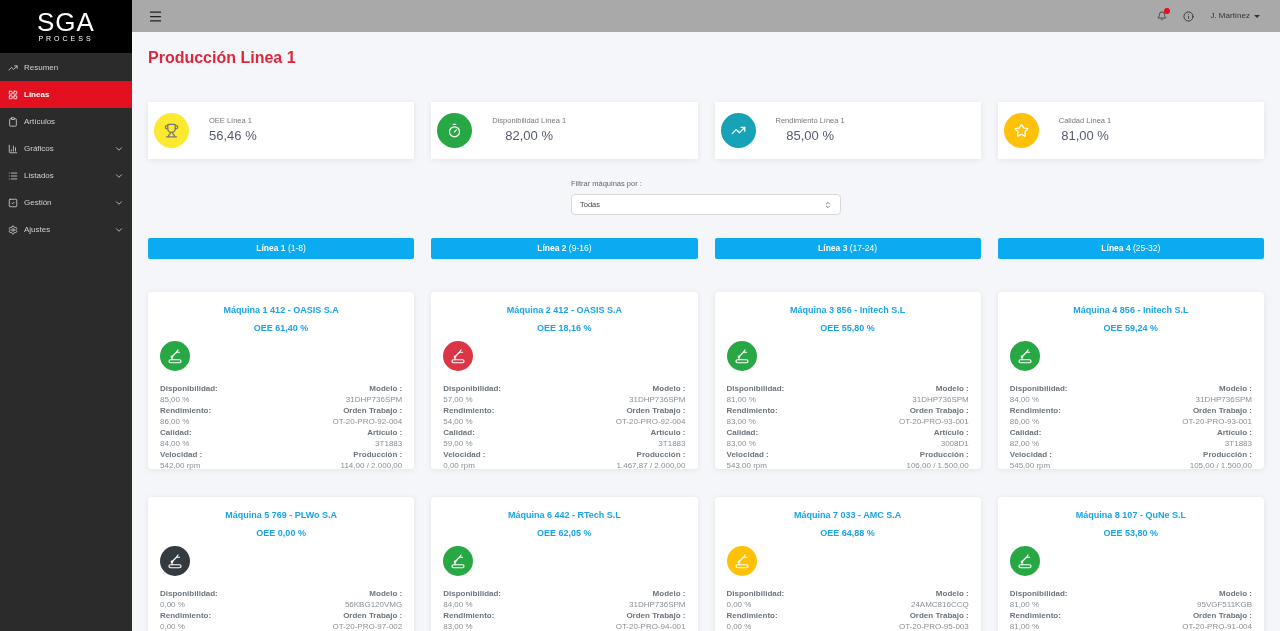 This screenshot has height=631, width=1280. What do you see at coordinates (66, 175) in the screenshot?
I see `sidebar-item: Listados` at bounding box center [66, 175].